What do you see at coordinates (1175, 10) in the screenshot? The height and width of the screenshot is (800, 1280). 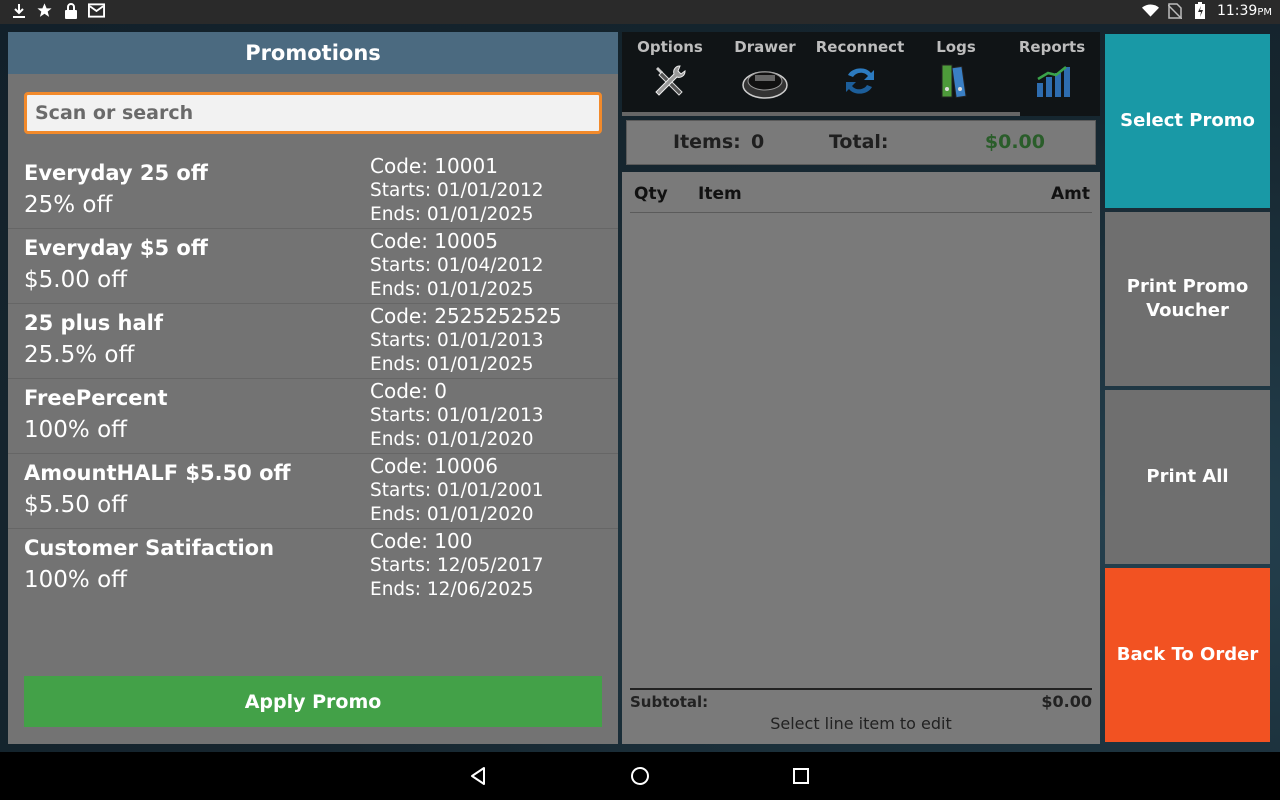 I see `no-sim-icon` at bounding box center [1175, 10].